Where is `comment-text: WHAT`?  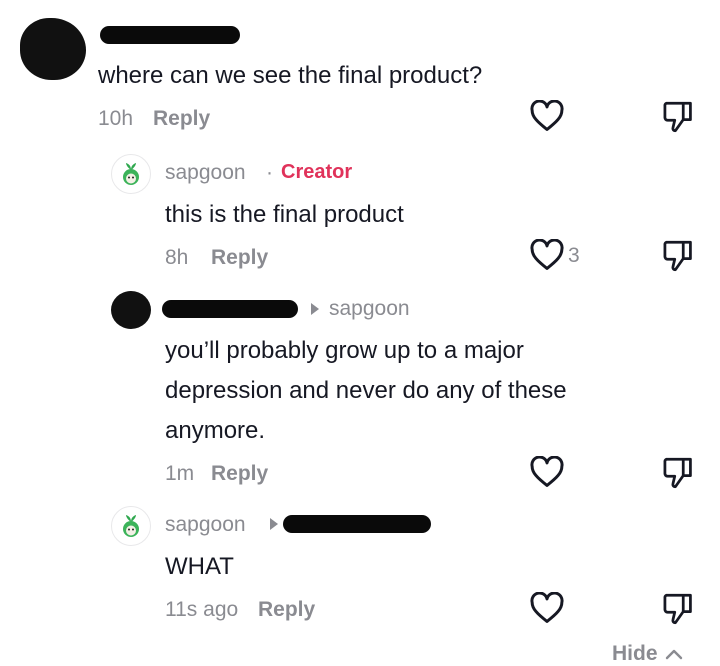
comment-text: WHAT is located at coordinates (199, 566).